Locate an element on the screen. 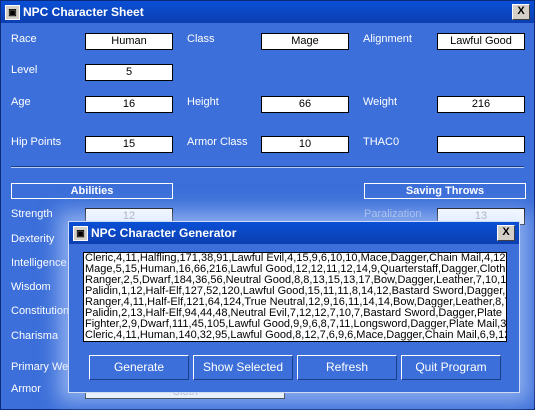  dialog-app-icon: ▣ is located at coordinates (80, 233).